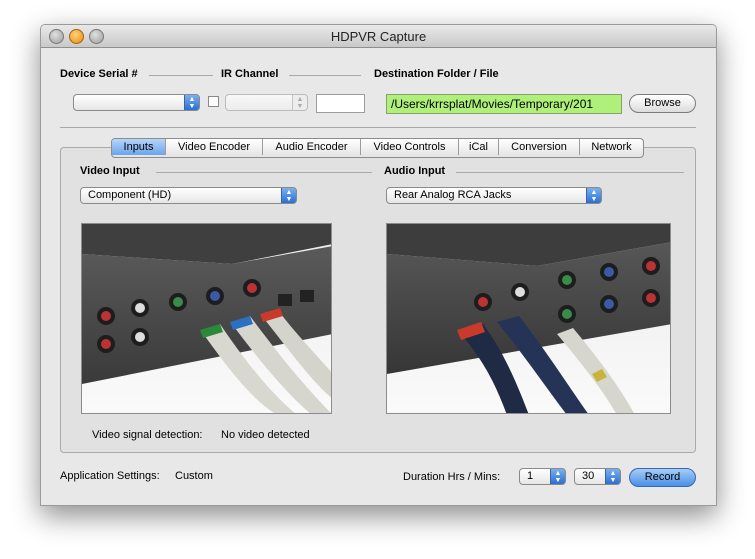 Image resolution: width=755 pixels, height=559 pixels. Describe the element at coordinates (662, 103) in the screenshot. I see `browse-button: Browse` at that location.